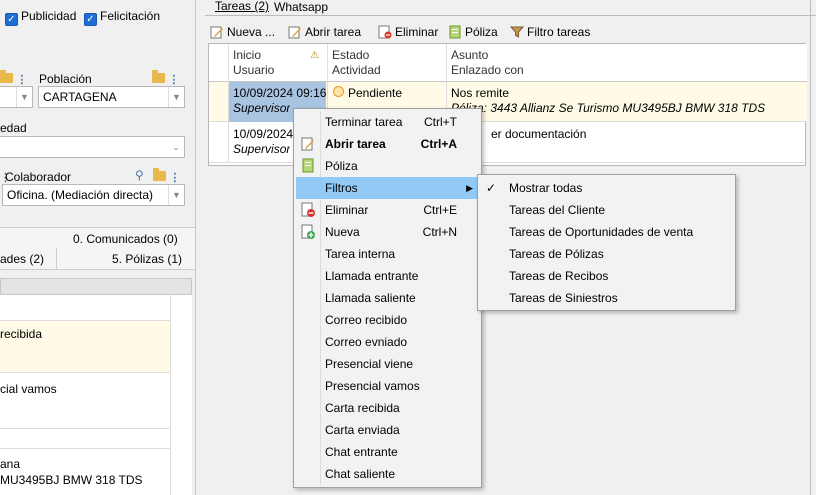  What do you see at coordinates (97, 259) in the screenshot?
I see `tabs-row-2: ades (2) 5. Pólizas (1)` at bounding box center [97, 259].